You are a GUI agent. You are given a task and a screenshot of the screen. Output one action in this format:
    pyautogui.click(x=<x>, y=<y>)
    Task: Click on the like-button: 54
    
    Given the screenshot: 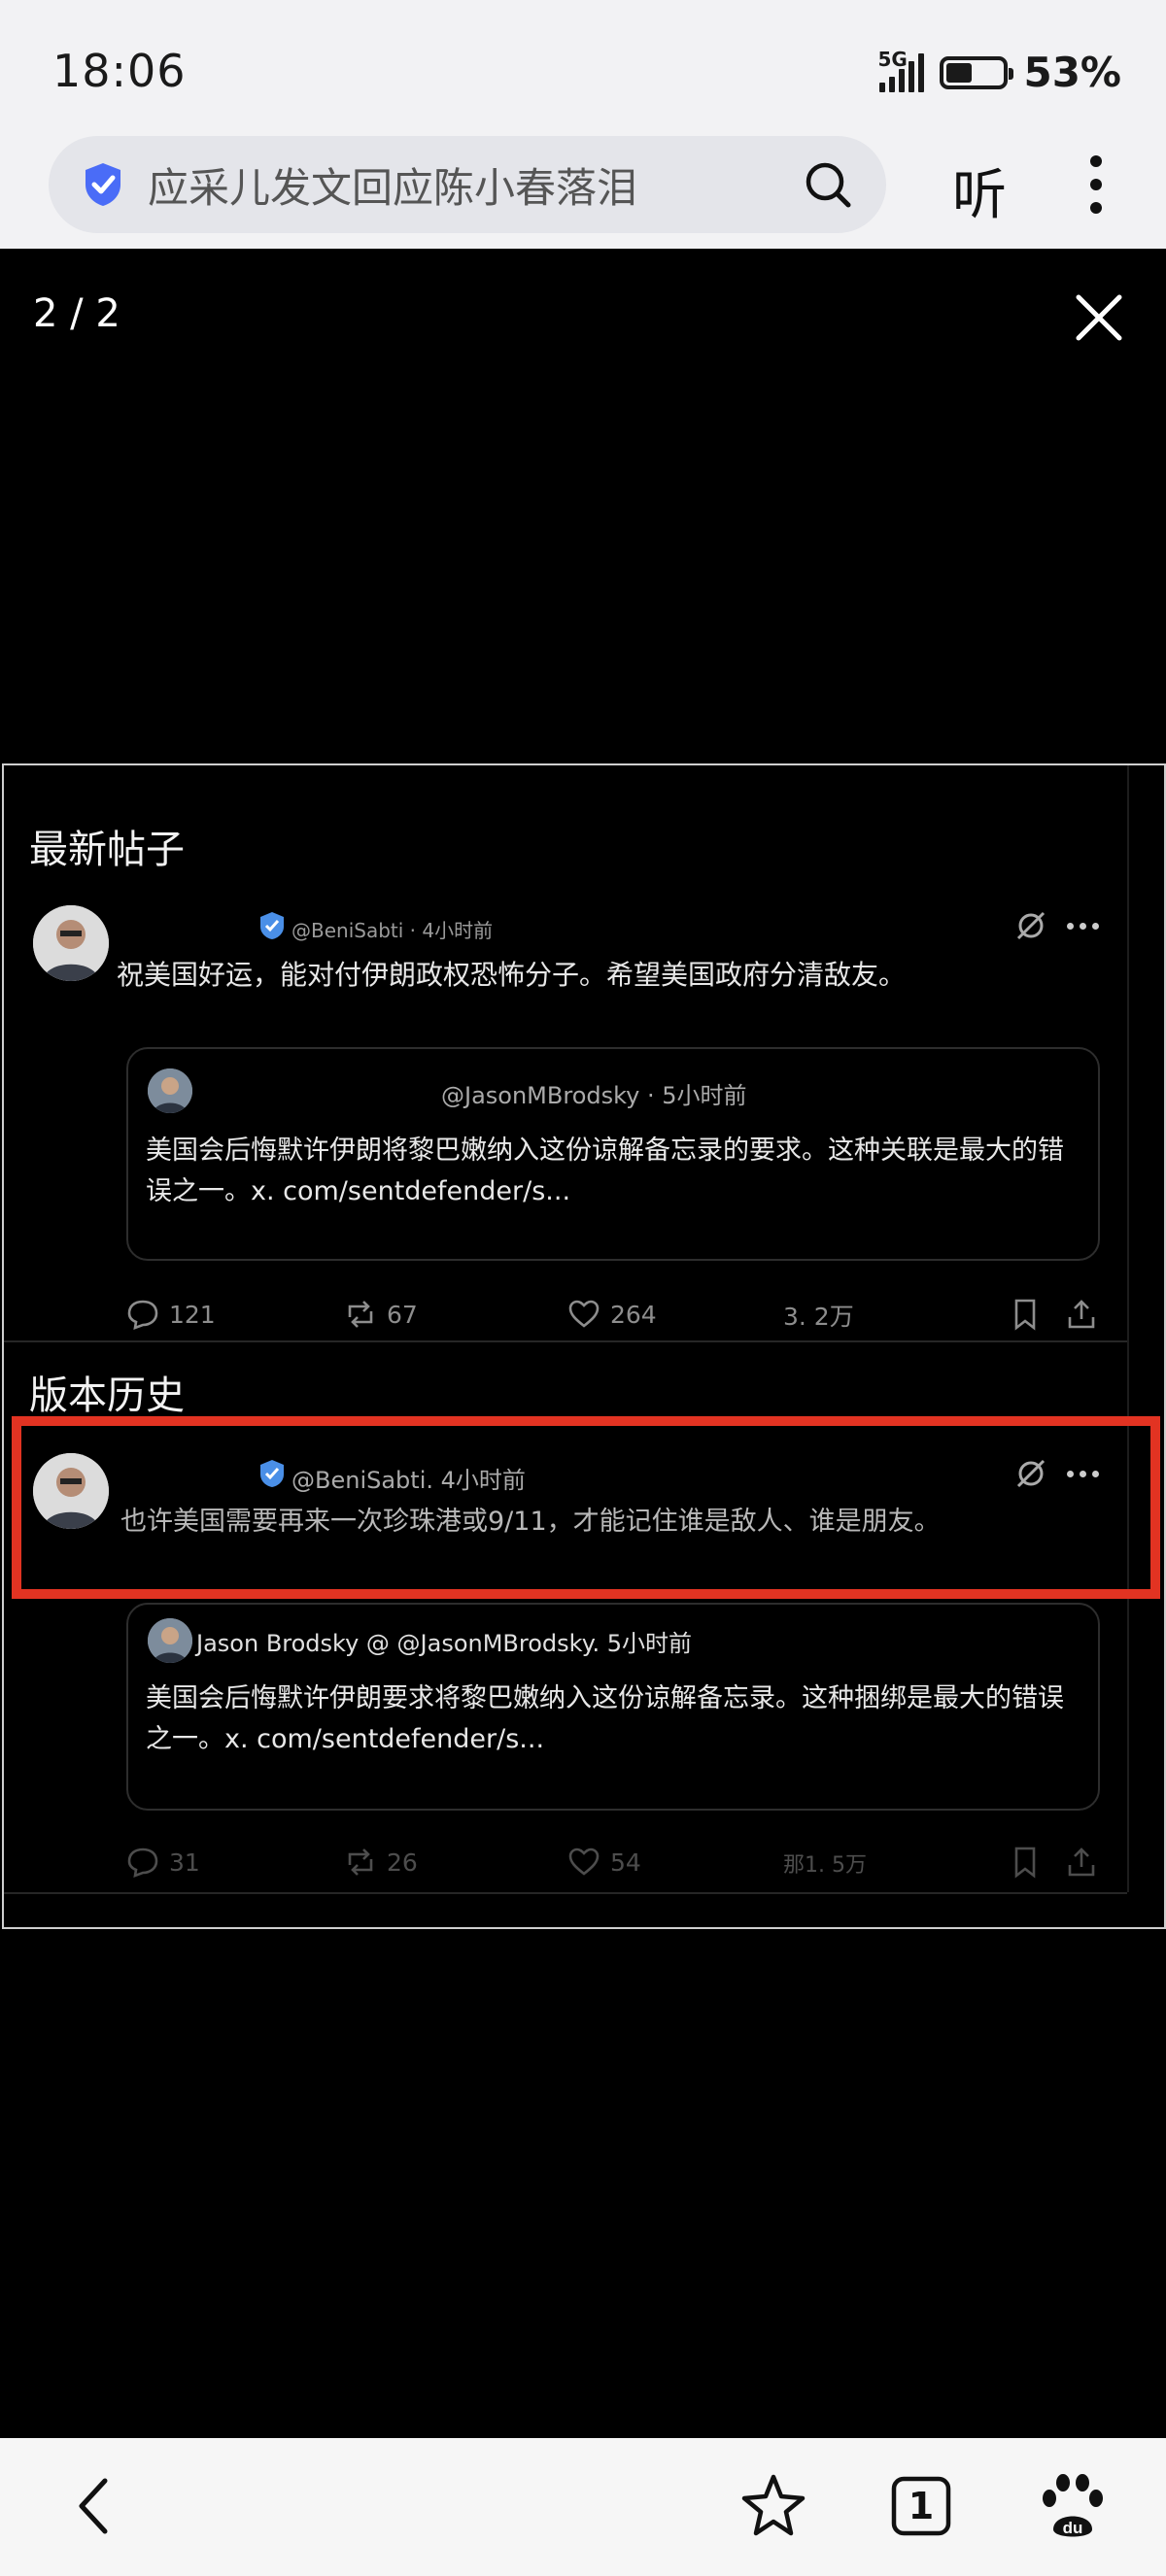 What is the action you would take?
    pyautogui.click(x=604, y=1862)
    